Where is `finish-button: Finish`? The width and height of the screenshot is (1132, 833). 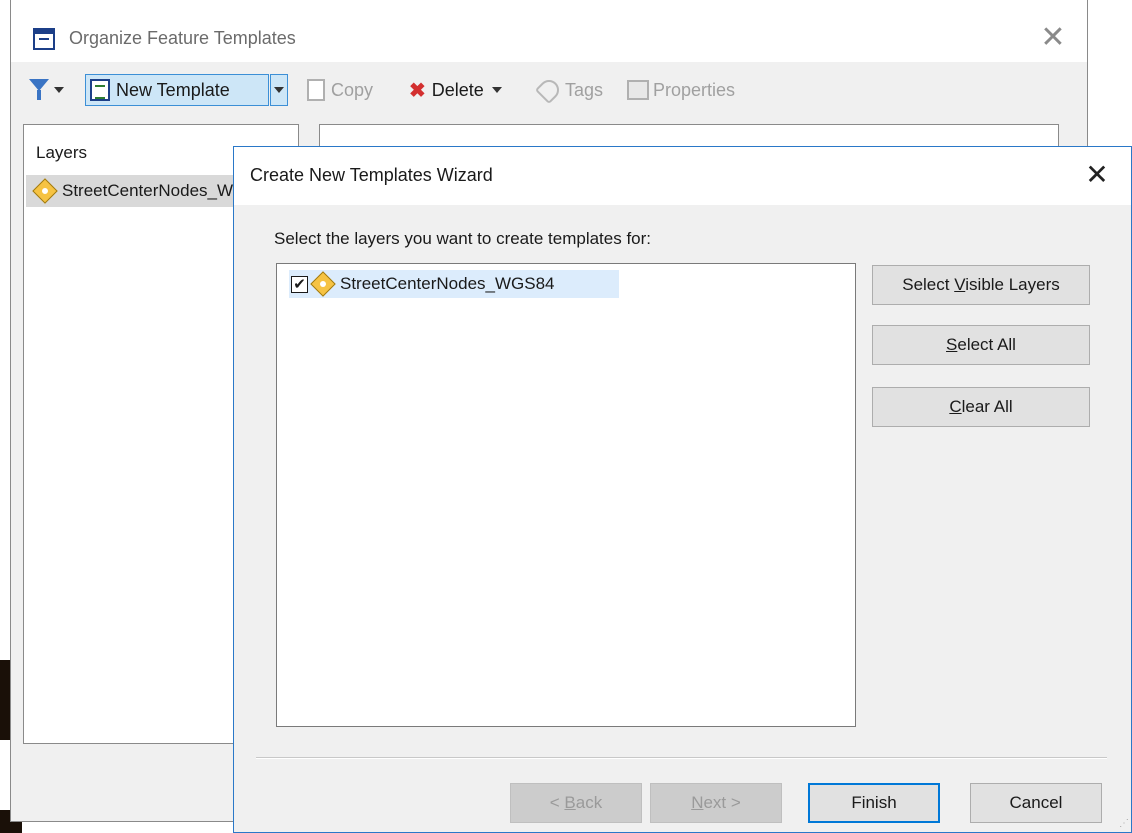 finish-button: Finish is located at coordinates (874, 803).